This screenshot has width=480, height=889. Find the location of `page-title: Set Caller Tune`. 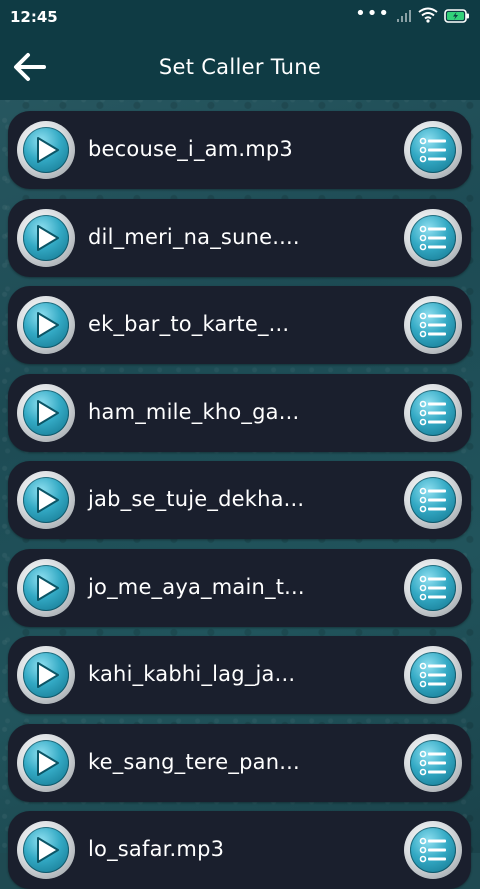

page-title: Set Caller Tune is located at coordinates (240, 67).